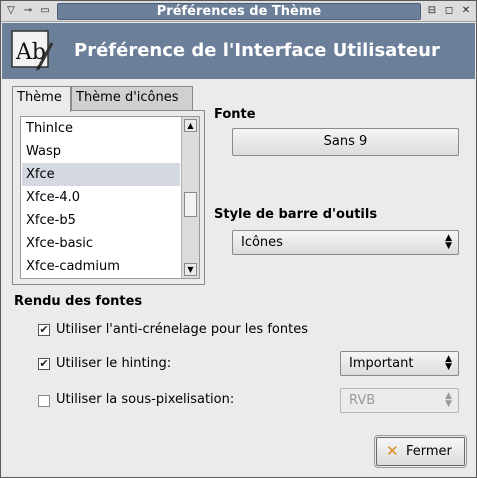 Image resolution: width=477 pixels, height=478 pixels. Describe the element at coordinates (145, 399) in the screenshot. I see `subpixel-label: Utiliser la sous-pixelisation:` at that location.